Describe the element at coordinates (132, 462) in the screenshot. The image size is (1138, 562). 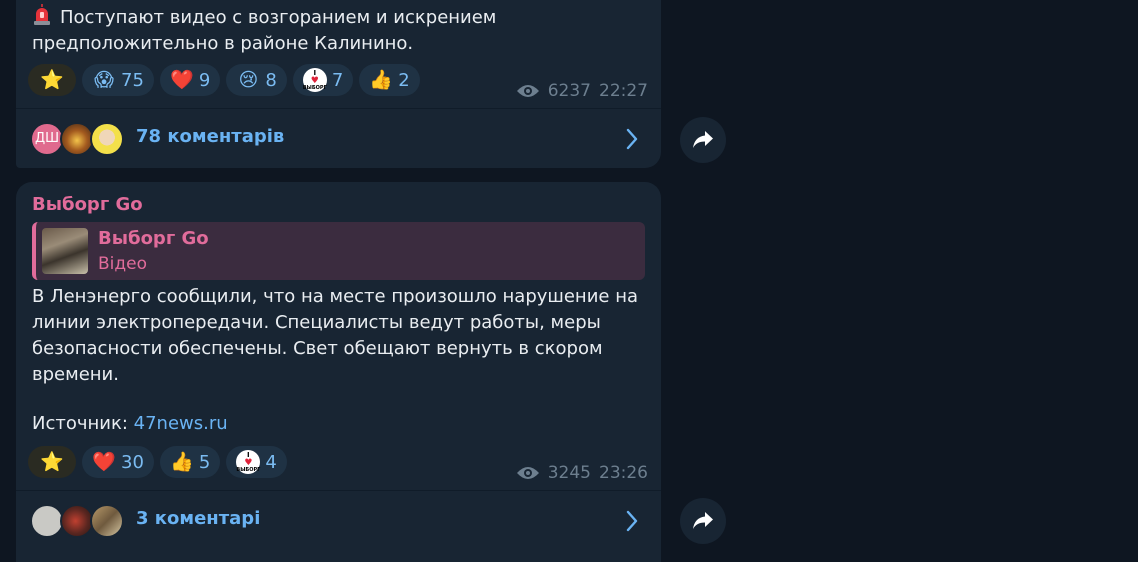
I see `reaction-count: 30` at that location.